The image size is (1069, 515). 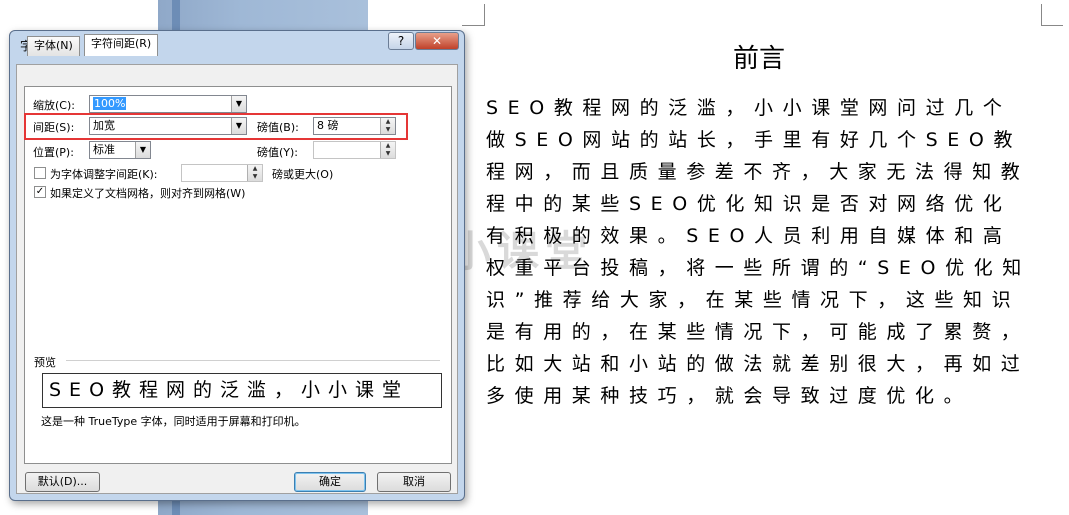 I want to click on kerning-checkbox, so click(x=40, y=173).